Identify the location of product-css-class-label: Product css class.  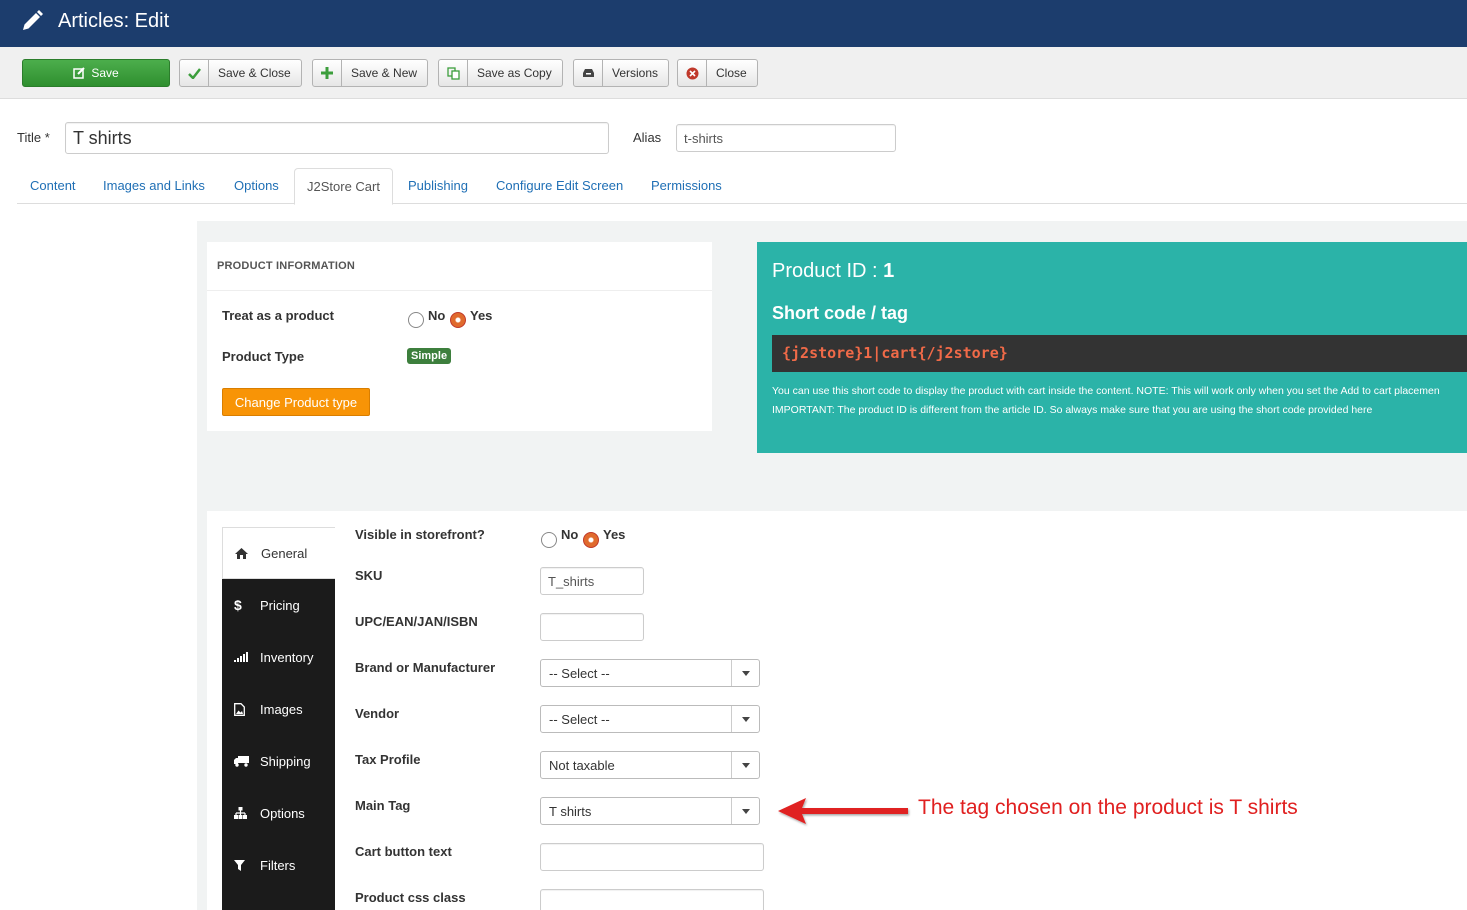
(410, 897).